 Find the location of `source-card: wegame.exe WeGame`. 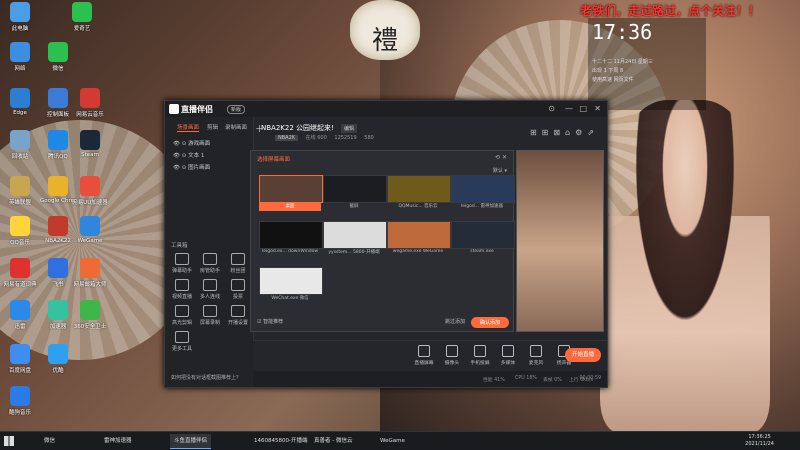

source-card: wegame.exe WeGame is located at coordinates (419, 240).